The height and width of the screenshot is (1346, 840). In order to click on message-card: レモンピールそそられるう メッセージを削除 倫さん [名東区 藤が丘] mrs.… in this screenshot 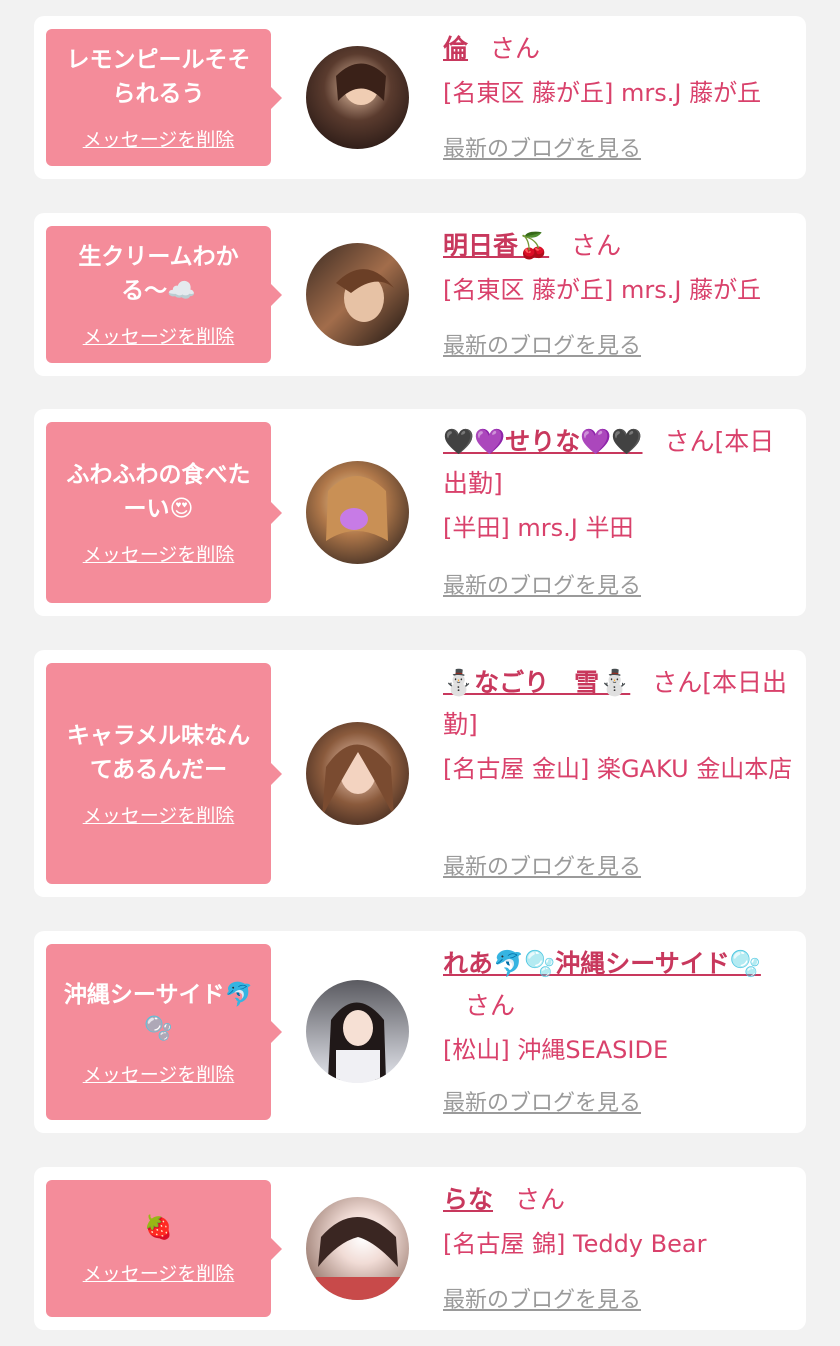, I will do `click(420, 97)`.